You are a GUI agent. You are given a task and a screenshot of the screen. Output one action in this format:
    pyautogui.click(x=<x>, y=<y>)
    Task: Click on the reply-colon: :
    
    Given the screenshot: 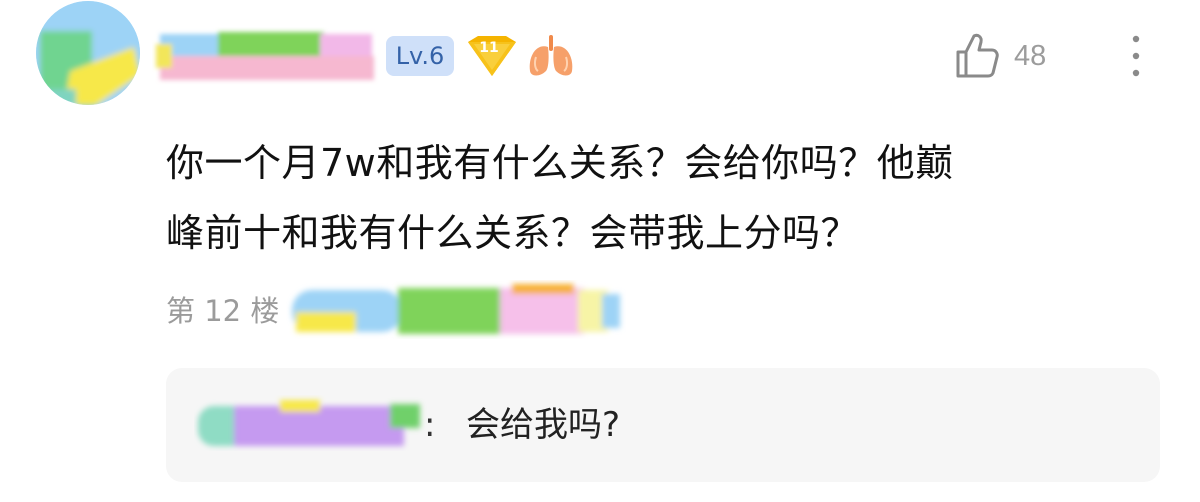 What is the action you would take?
    pyautogui.click(x=430, y=425)
    